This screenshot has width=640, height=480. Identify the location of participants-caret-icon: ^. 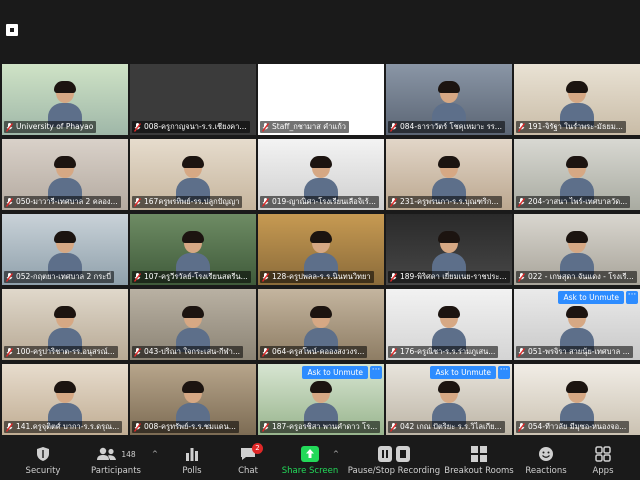
(155, 454).